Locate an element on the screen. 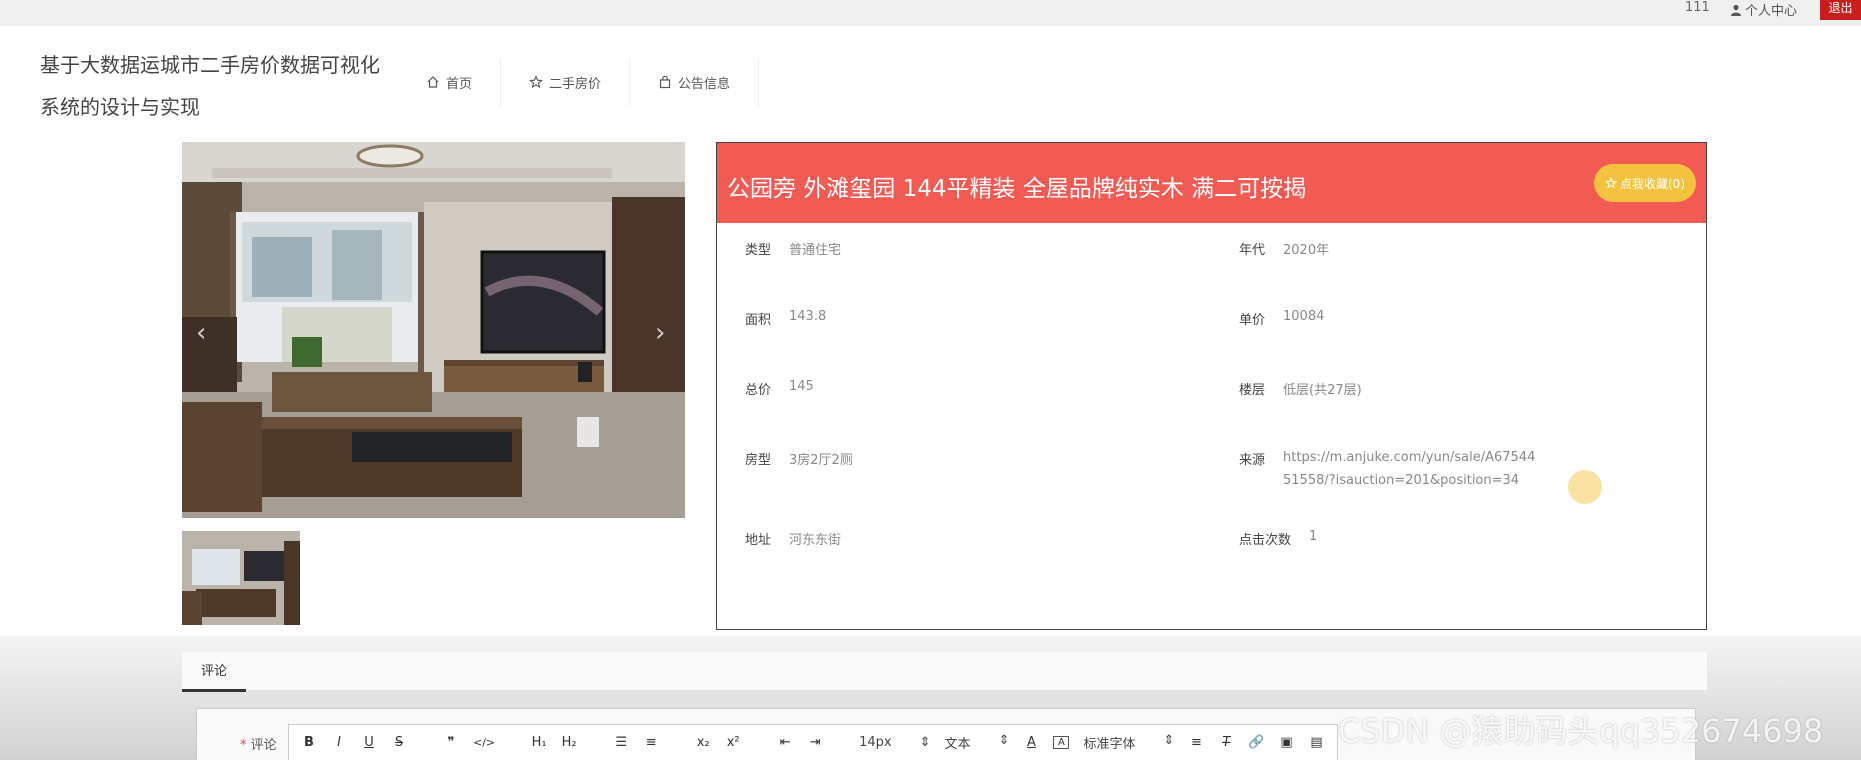 The width and height of the screenshot is (1861, 760). font-size-value: 14px is located at coordinates (875, 742).